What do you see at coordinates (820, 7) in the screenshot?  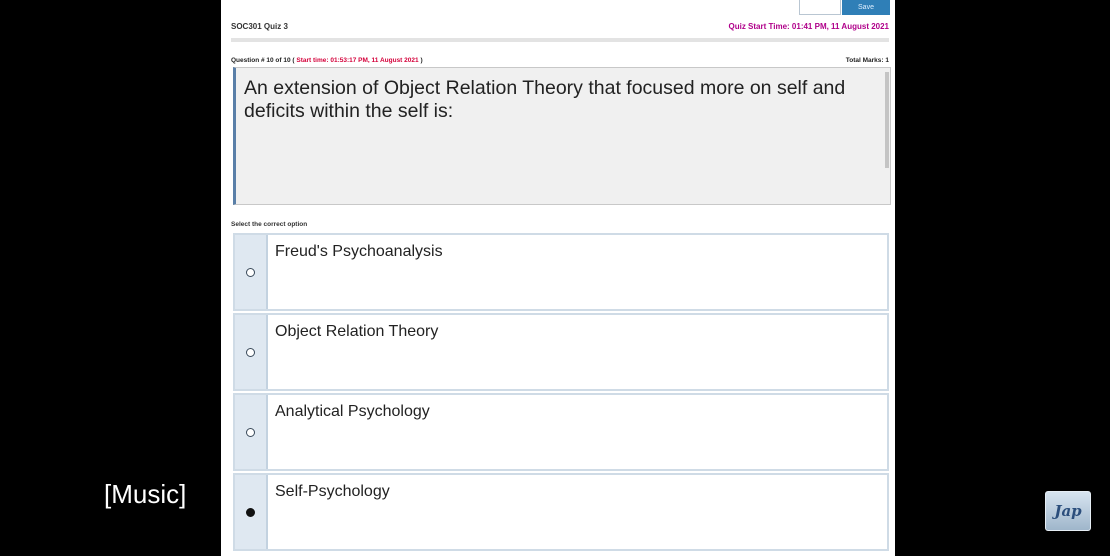 I see `top-button` at bounding box center [820, 7].